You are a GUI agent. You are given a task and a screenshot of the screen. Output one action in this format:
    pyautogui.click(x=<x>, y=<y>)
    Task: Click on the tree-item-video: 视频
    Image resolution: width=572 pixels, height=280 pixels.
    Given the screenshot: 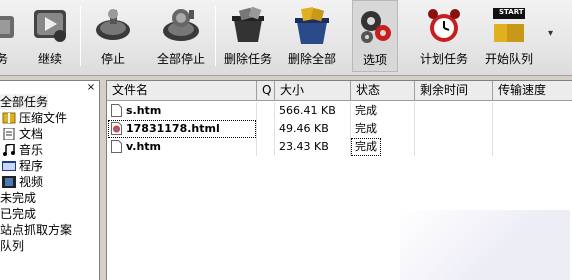 What is the action you would take?
    pyautogui.click(x=22, y=182)
    